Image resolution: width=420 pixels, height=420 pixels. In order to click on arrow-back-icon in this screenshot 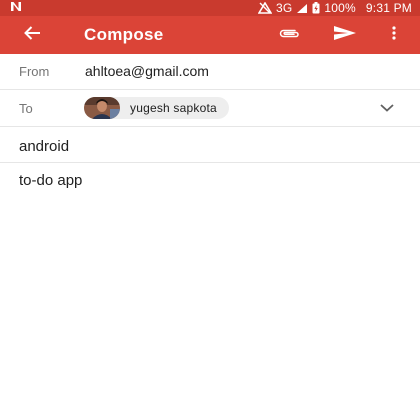, I will do `click(32, 35)`.